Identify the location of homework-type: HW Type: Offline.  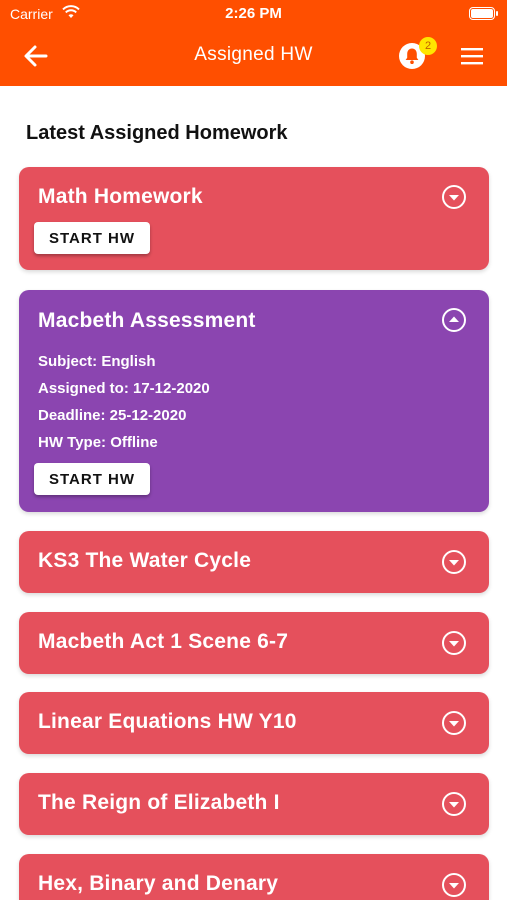
(98, 442).